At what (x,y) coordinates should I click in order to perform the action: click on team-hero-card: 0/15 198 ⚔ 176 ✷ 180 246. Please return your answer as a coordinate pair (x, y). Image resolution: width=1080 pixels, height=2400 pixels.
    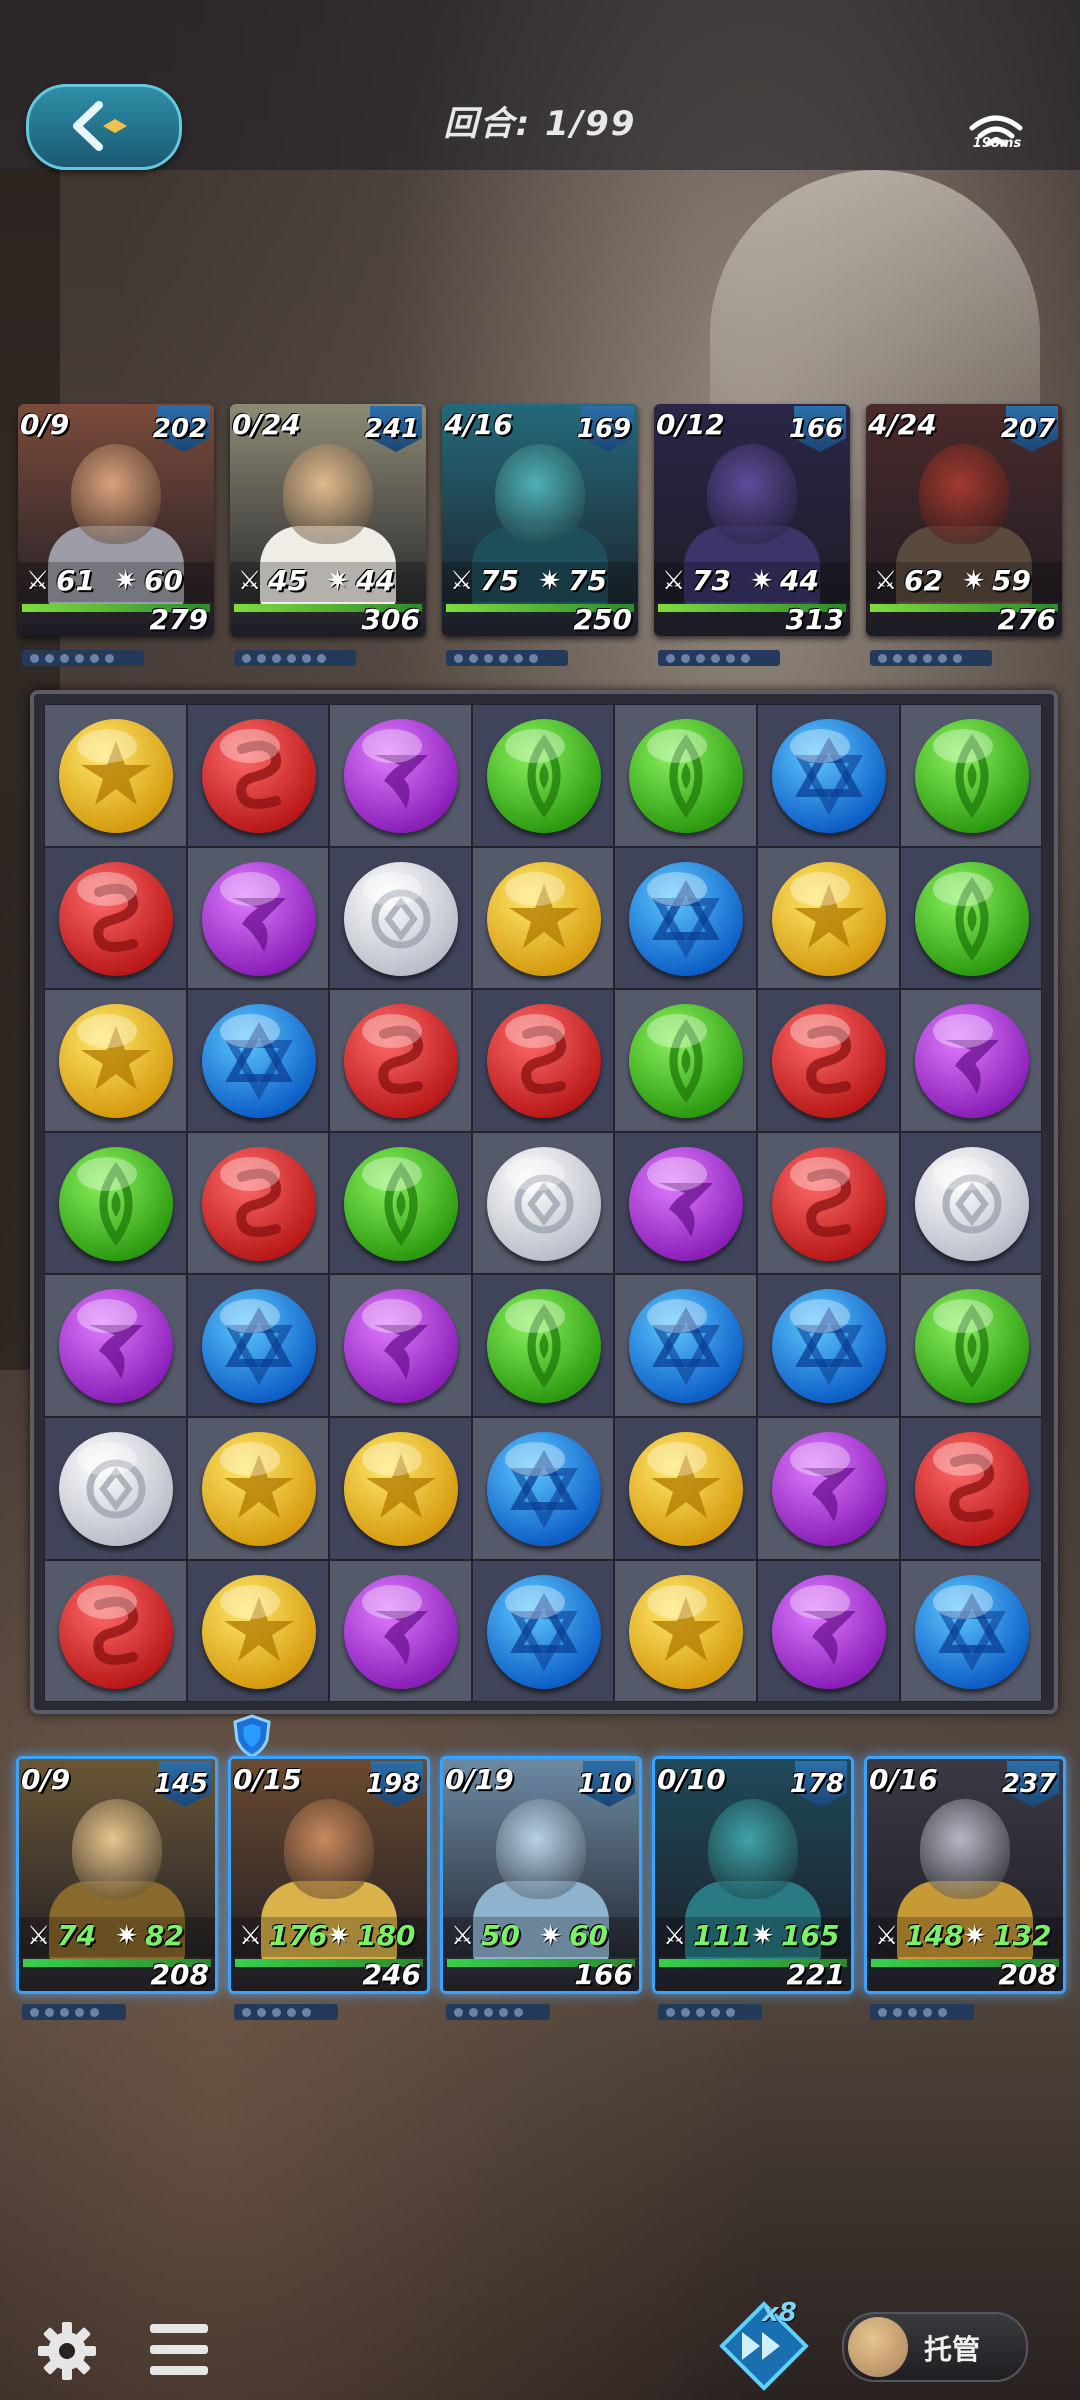
    Looking at the image, I should click on (329, 1875).